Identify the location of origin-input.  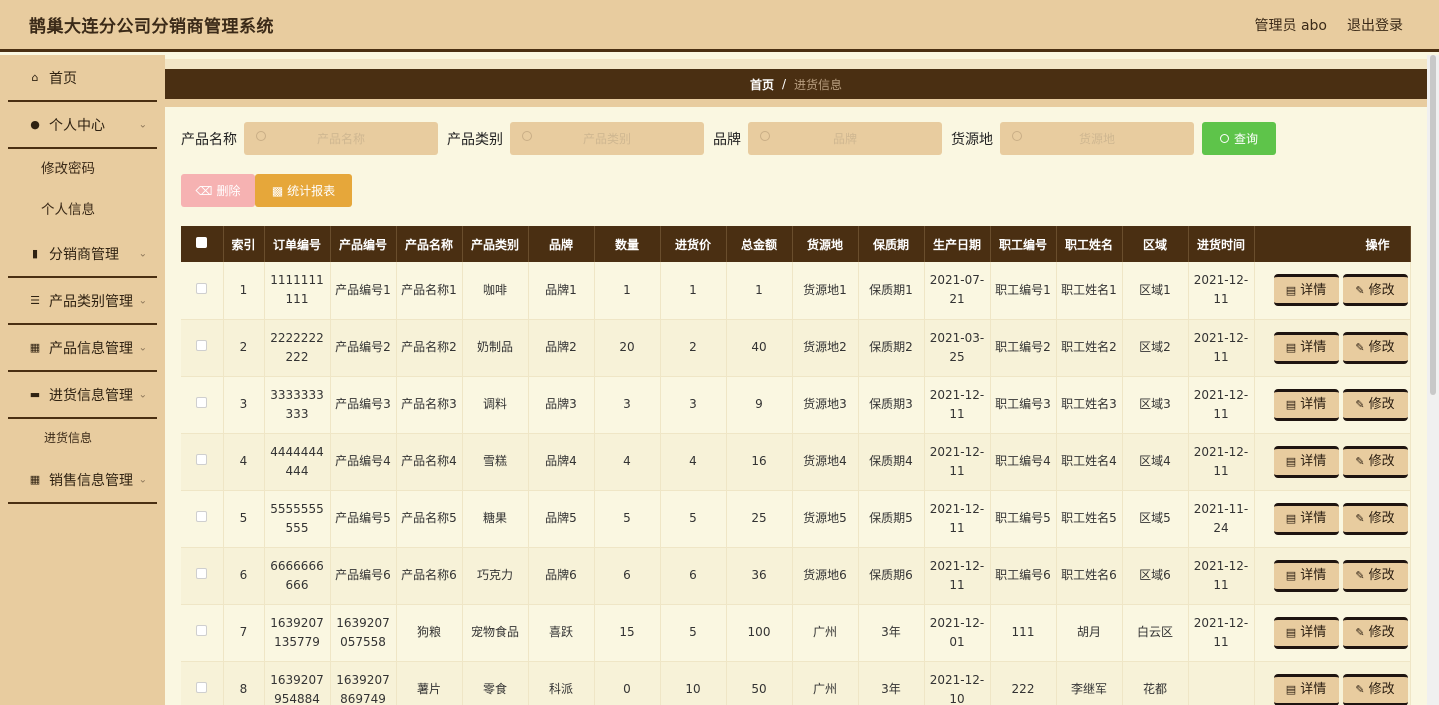
(1097, 138).